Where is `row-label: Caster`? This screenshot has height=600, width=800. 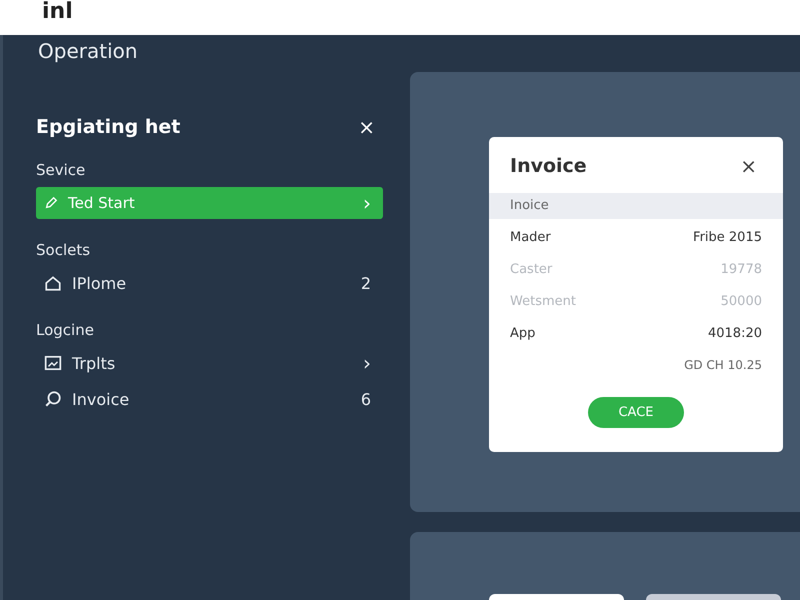 row-label: Caster is located at coordinates (531, 269).